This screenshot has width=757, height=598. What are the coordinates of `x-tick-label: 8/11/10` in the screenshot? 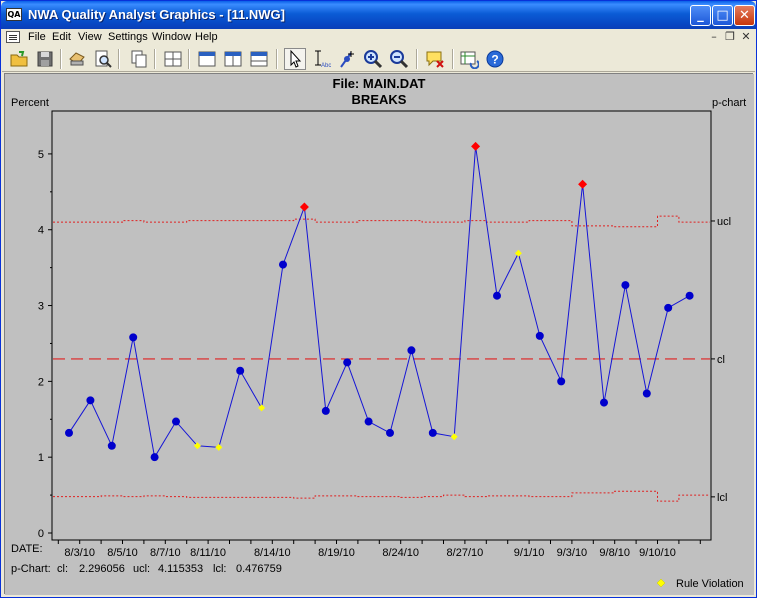 It's located at (208, 553).